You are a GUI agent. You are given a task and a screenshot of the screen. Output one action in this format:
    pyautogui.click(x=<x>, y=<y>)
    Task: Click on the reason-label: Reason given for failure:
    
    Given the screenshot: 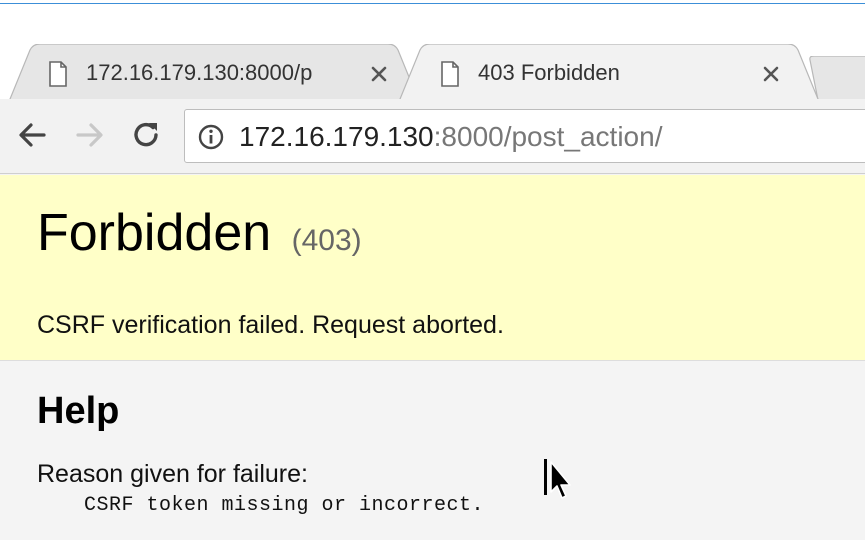 What is the action you would take?
    pyautogui.click(x=172, y=474)
    